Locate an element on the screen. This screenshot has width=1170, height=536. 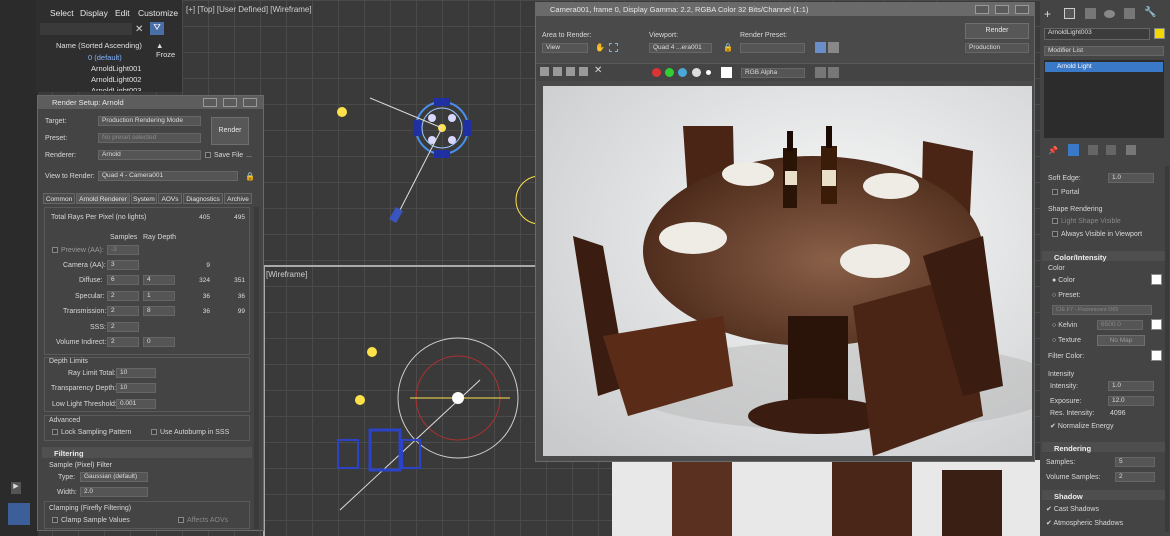
low-light-spinner: 0.001 is located at coordinates (136, 404).